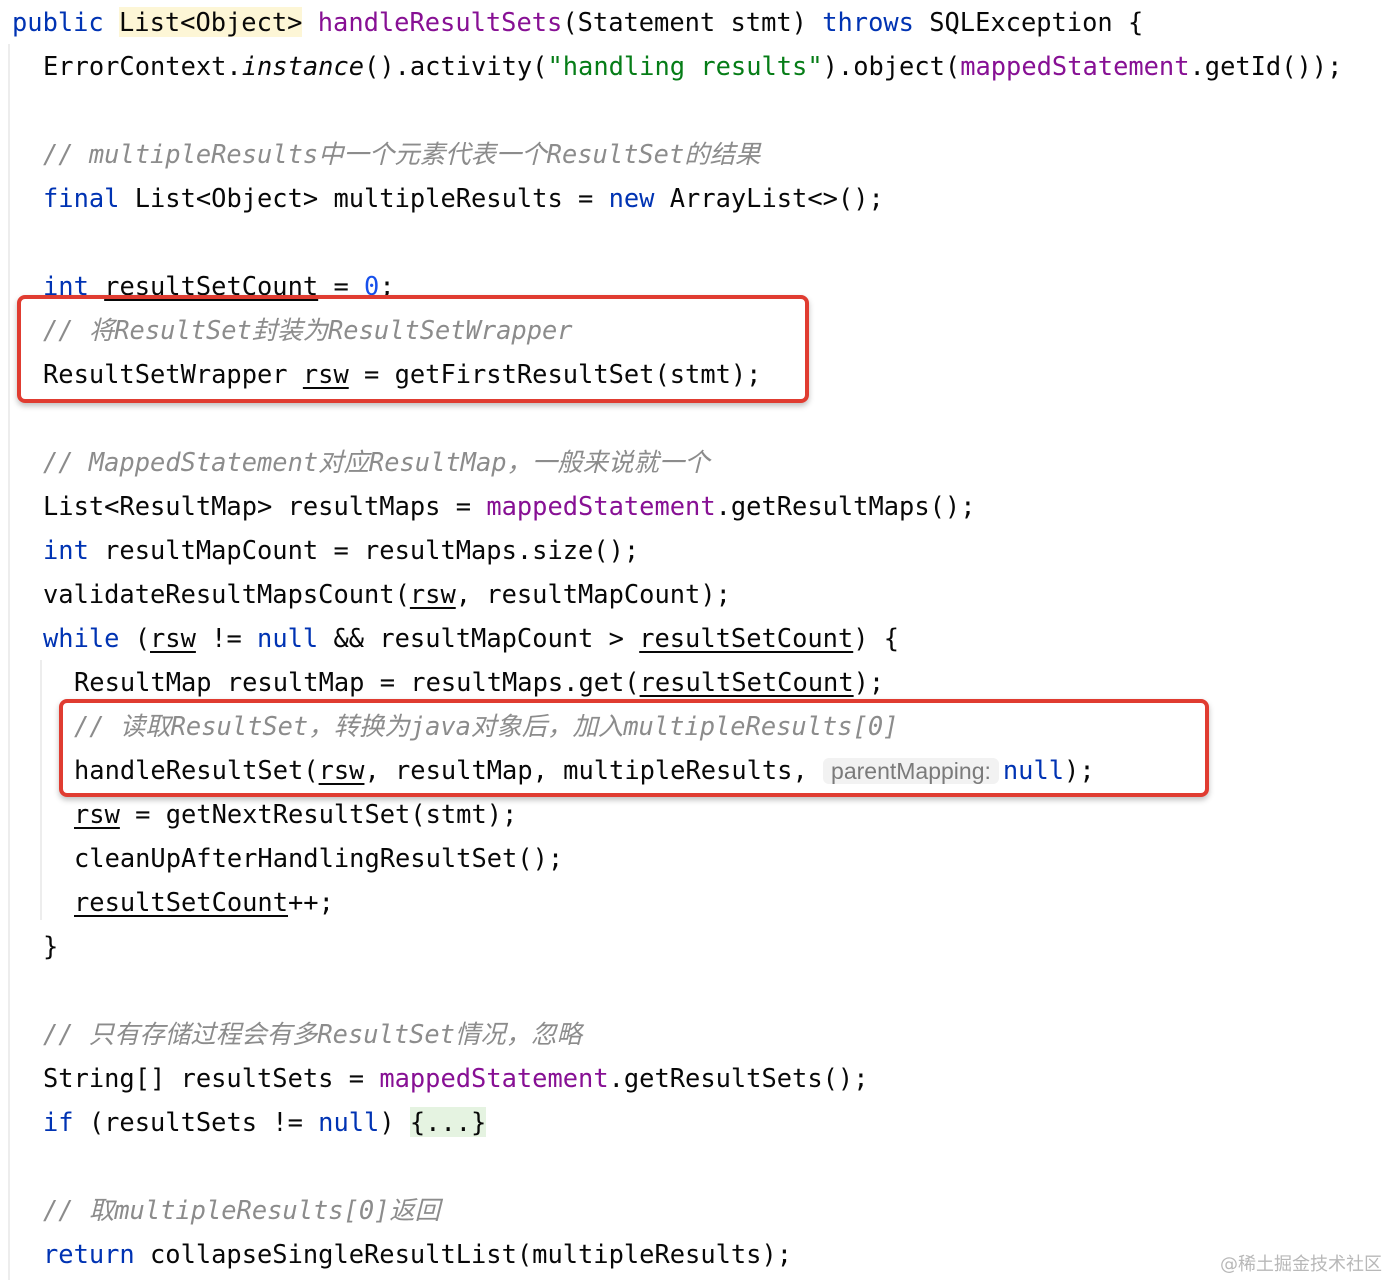 This screenshot has width=1388, height=1280. I want to click on code-comment: // 取multipleResults[0]返回, so click(242, 1210).